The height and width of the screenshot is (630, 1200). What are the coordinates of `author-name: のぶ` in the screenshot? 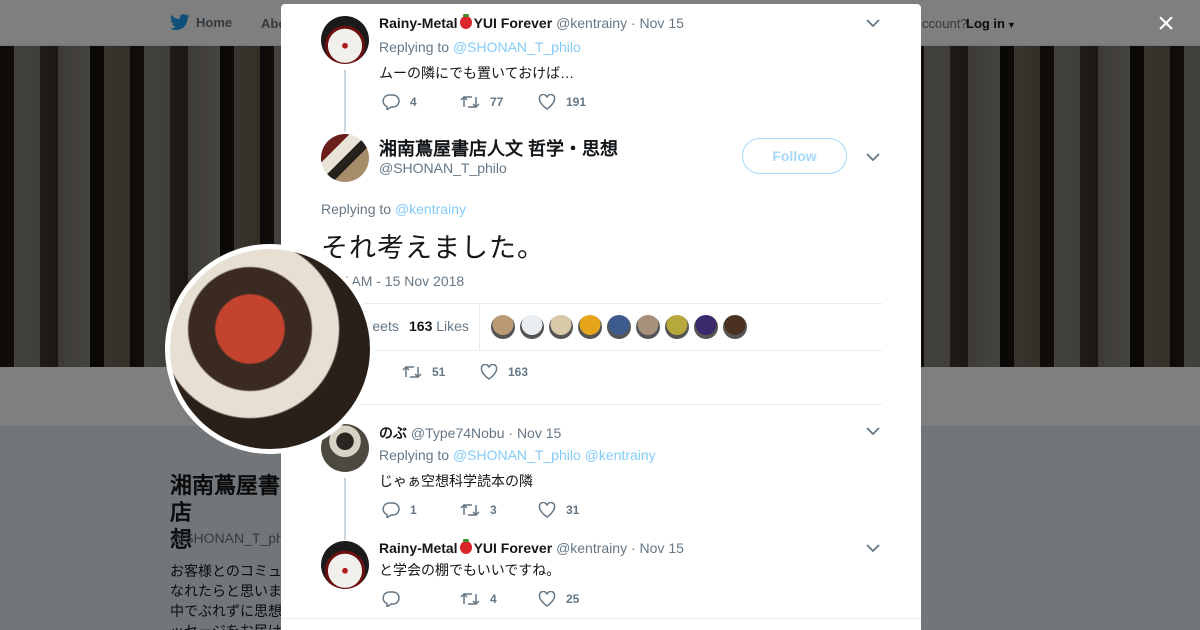 It's located at (393, 433).